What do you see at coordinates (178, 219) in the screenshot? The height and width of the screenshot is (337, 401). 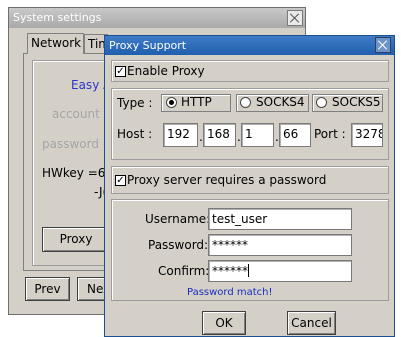 I see `username-label: Username:` at bounding box center [178, 219].